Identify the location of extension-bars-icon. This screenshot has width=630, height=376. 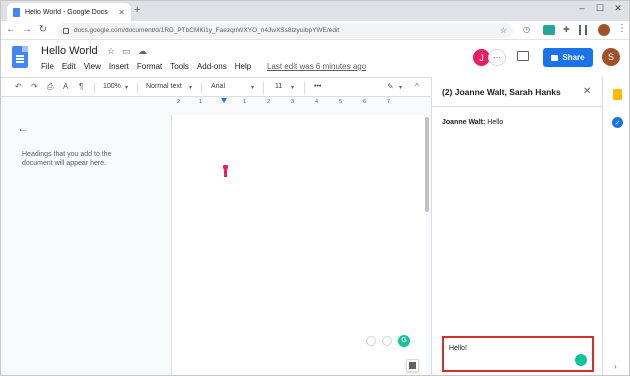
(583, 30).